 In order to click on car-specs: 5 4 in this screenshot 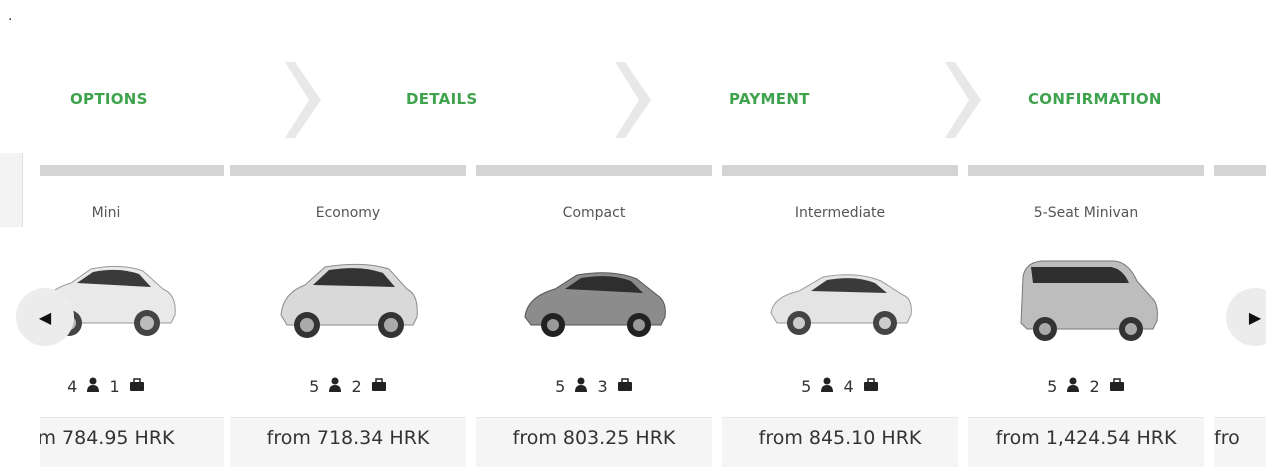, I will do `click(840, 386)`.